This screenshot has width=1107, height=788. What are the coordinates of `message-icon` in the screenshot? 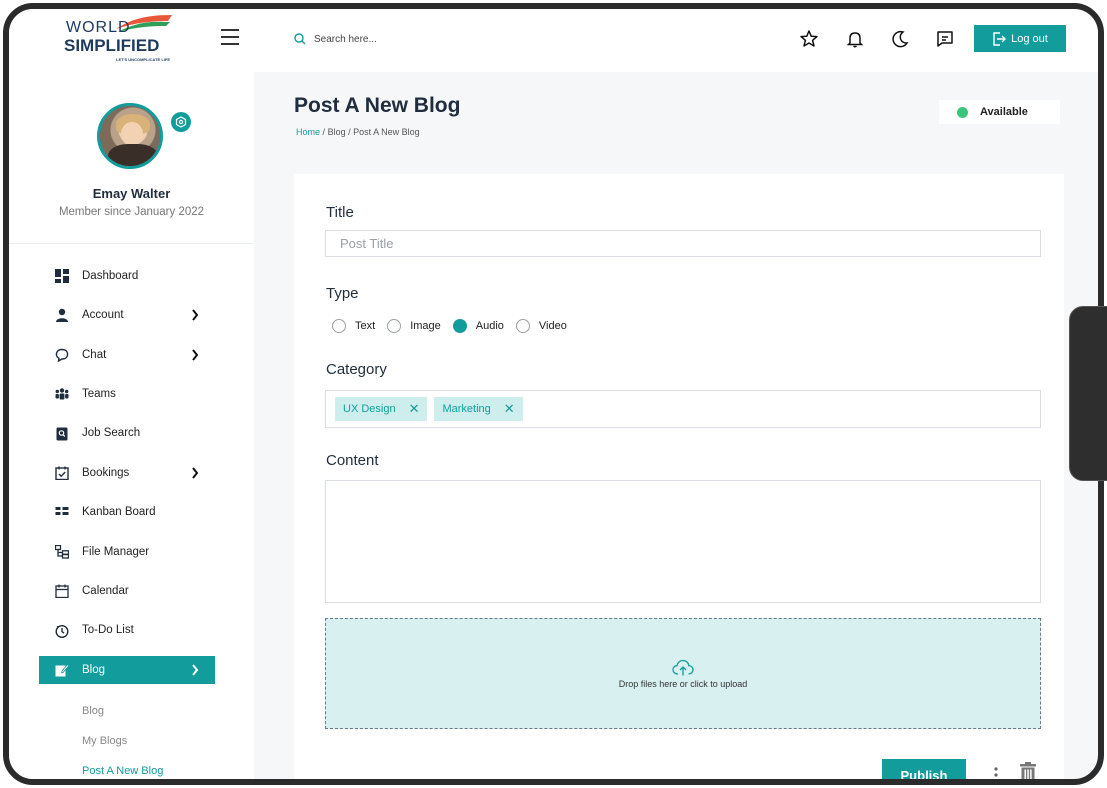 It's located at (945, 39).